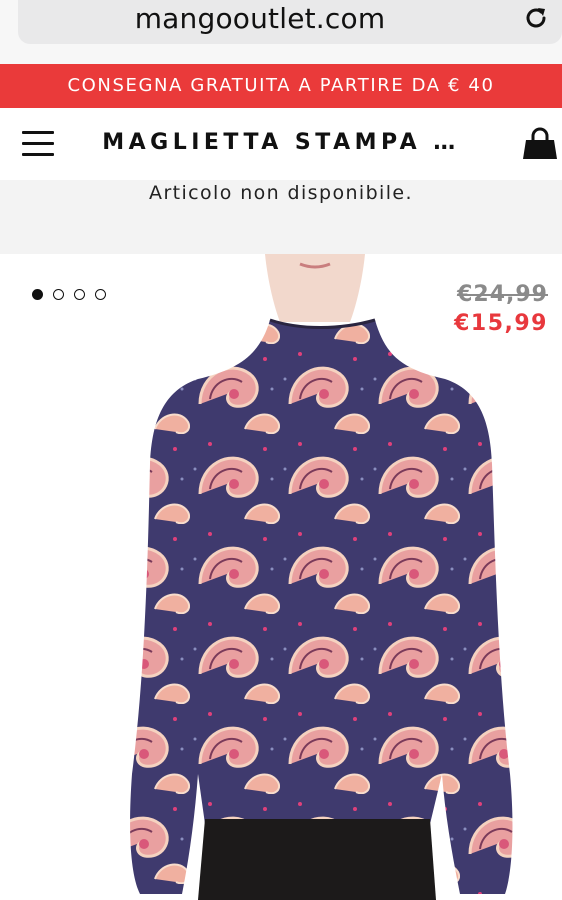  What do you see at coordinates (501, 323) in the screenshot?
I see `sale-price: €15,99` at bounding box center [501, 323].